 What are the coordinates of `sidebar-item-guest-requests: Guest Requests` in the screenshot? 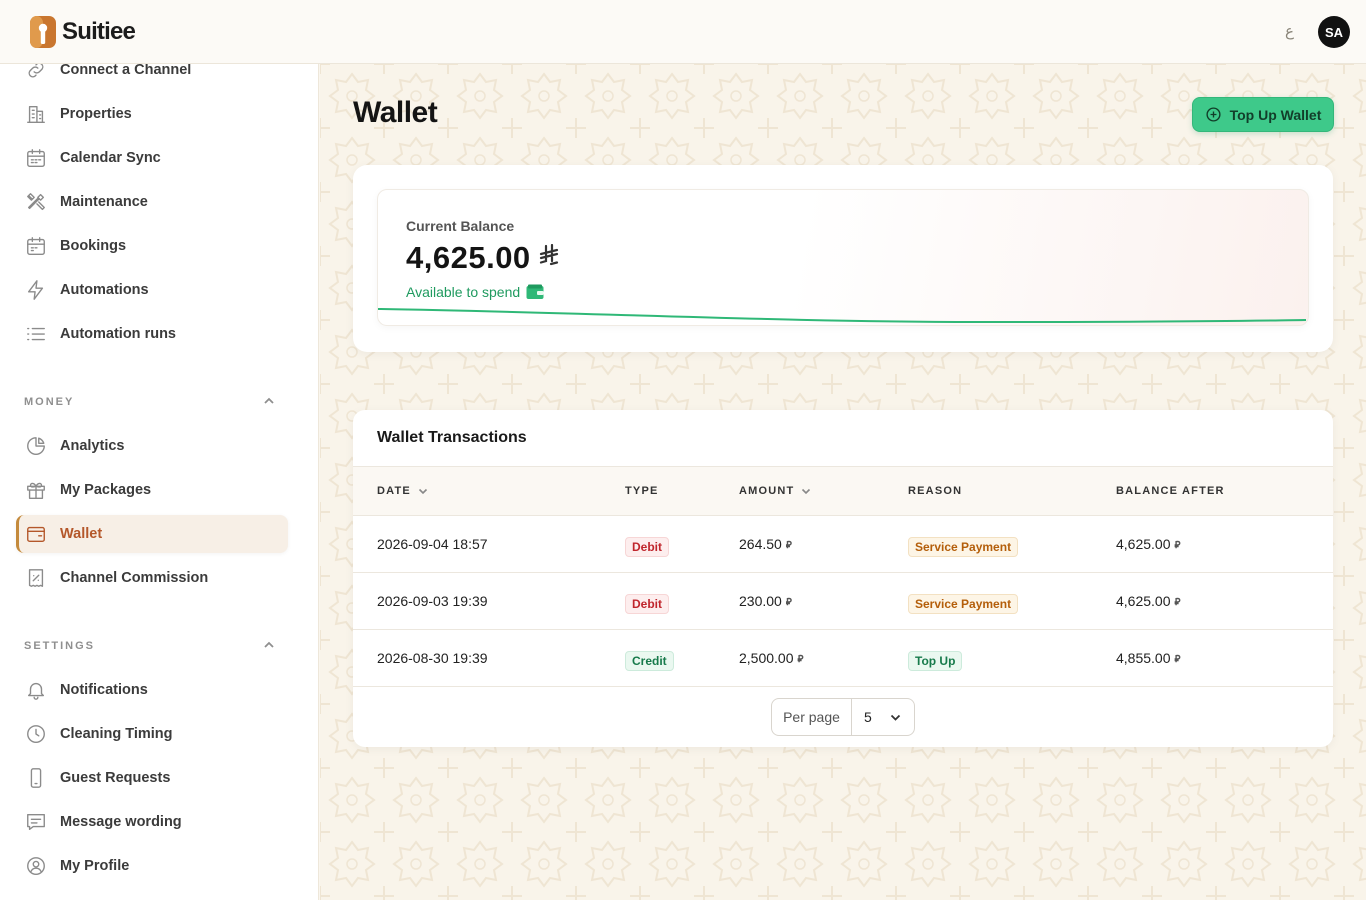 It's located at (152, 778).